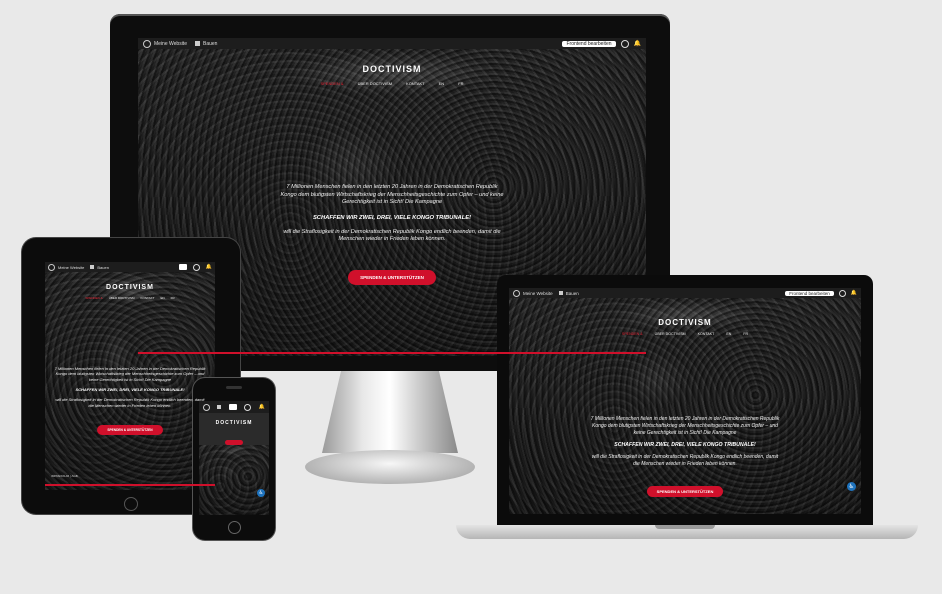  Describe the element at coordinates (234, 527) in the screenshot. I see `phone-home-button` at that location.